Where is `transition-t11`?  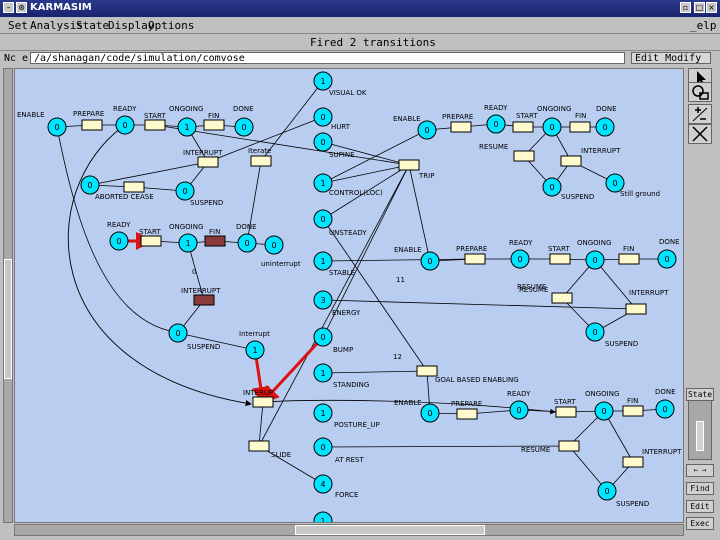
transition-t11 is located at coordinates (259, 446).